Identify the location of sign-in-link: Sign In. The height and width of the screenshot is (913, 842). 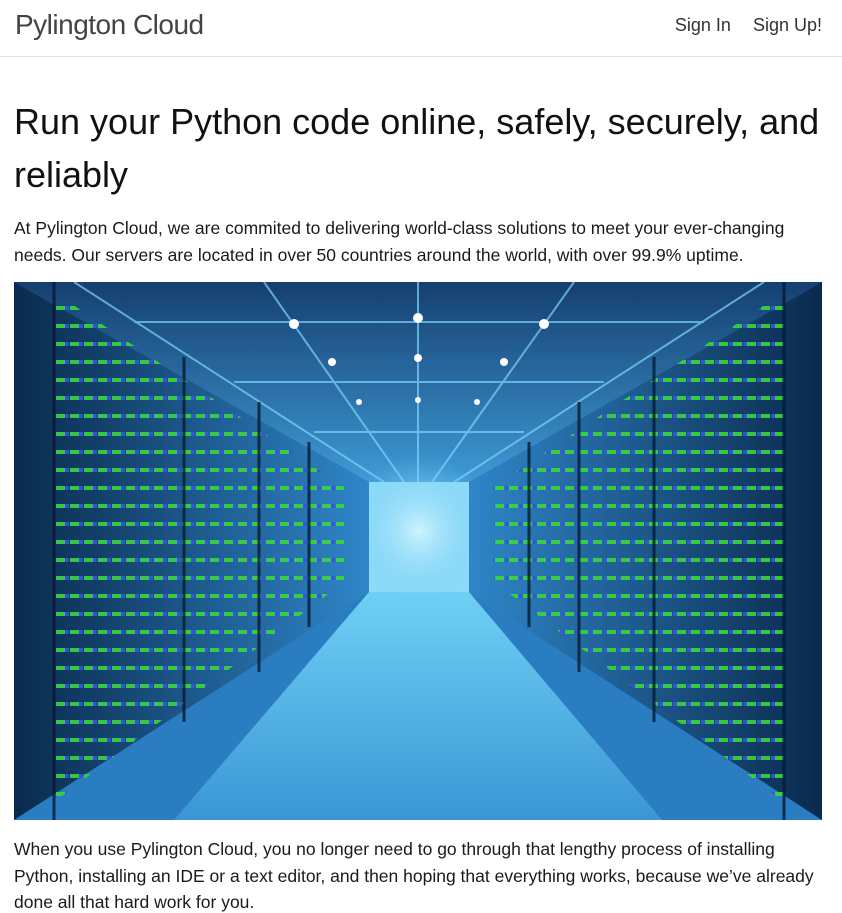
(703, 25).